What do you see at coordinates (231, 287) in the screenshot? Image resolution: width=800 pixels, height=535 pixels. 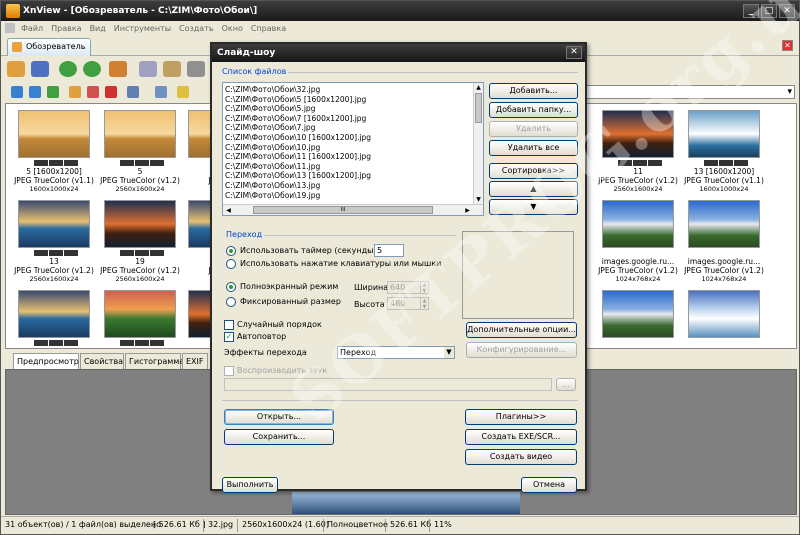 I see `fullscreen-radio` at bounding box center [231, 287].